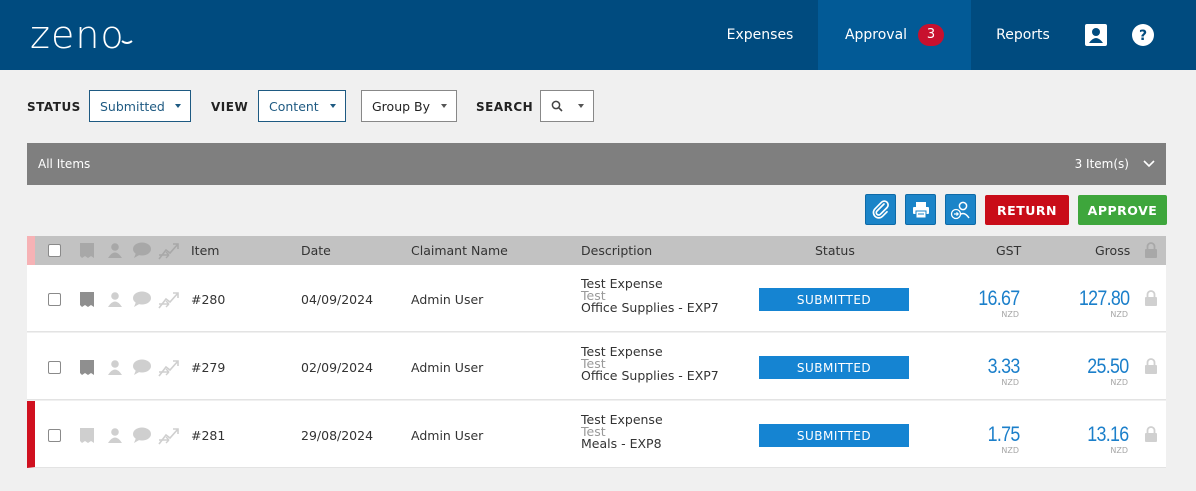  What do you see at coordinates (230, 107) in the screenshot?
I see `view-filter-label: VIEW` at bounding box center [230, 107].